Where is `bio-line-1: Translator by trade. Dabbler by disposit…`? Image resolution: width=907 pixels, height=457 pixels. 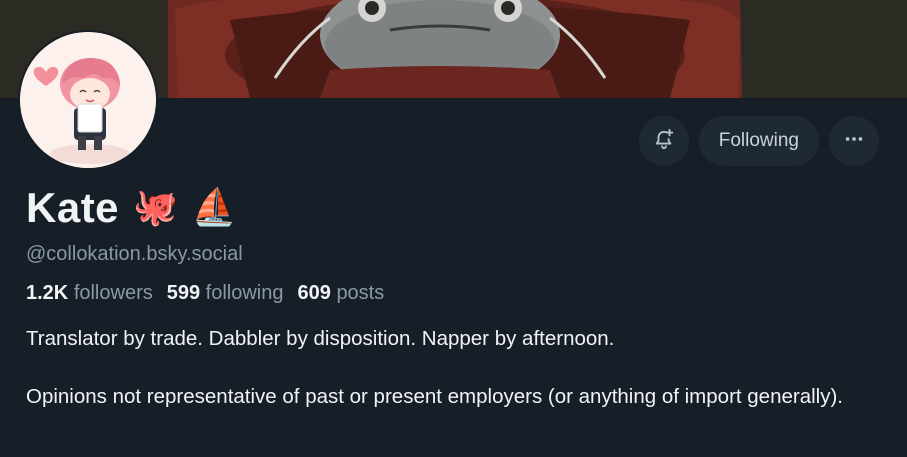
bio-line-1: Translator by trade. Dabbler by disposit… is located at coordinates (320, 338).